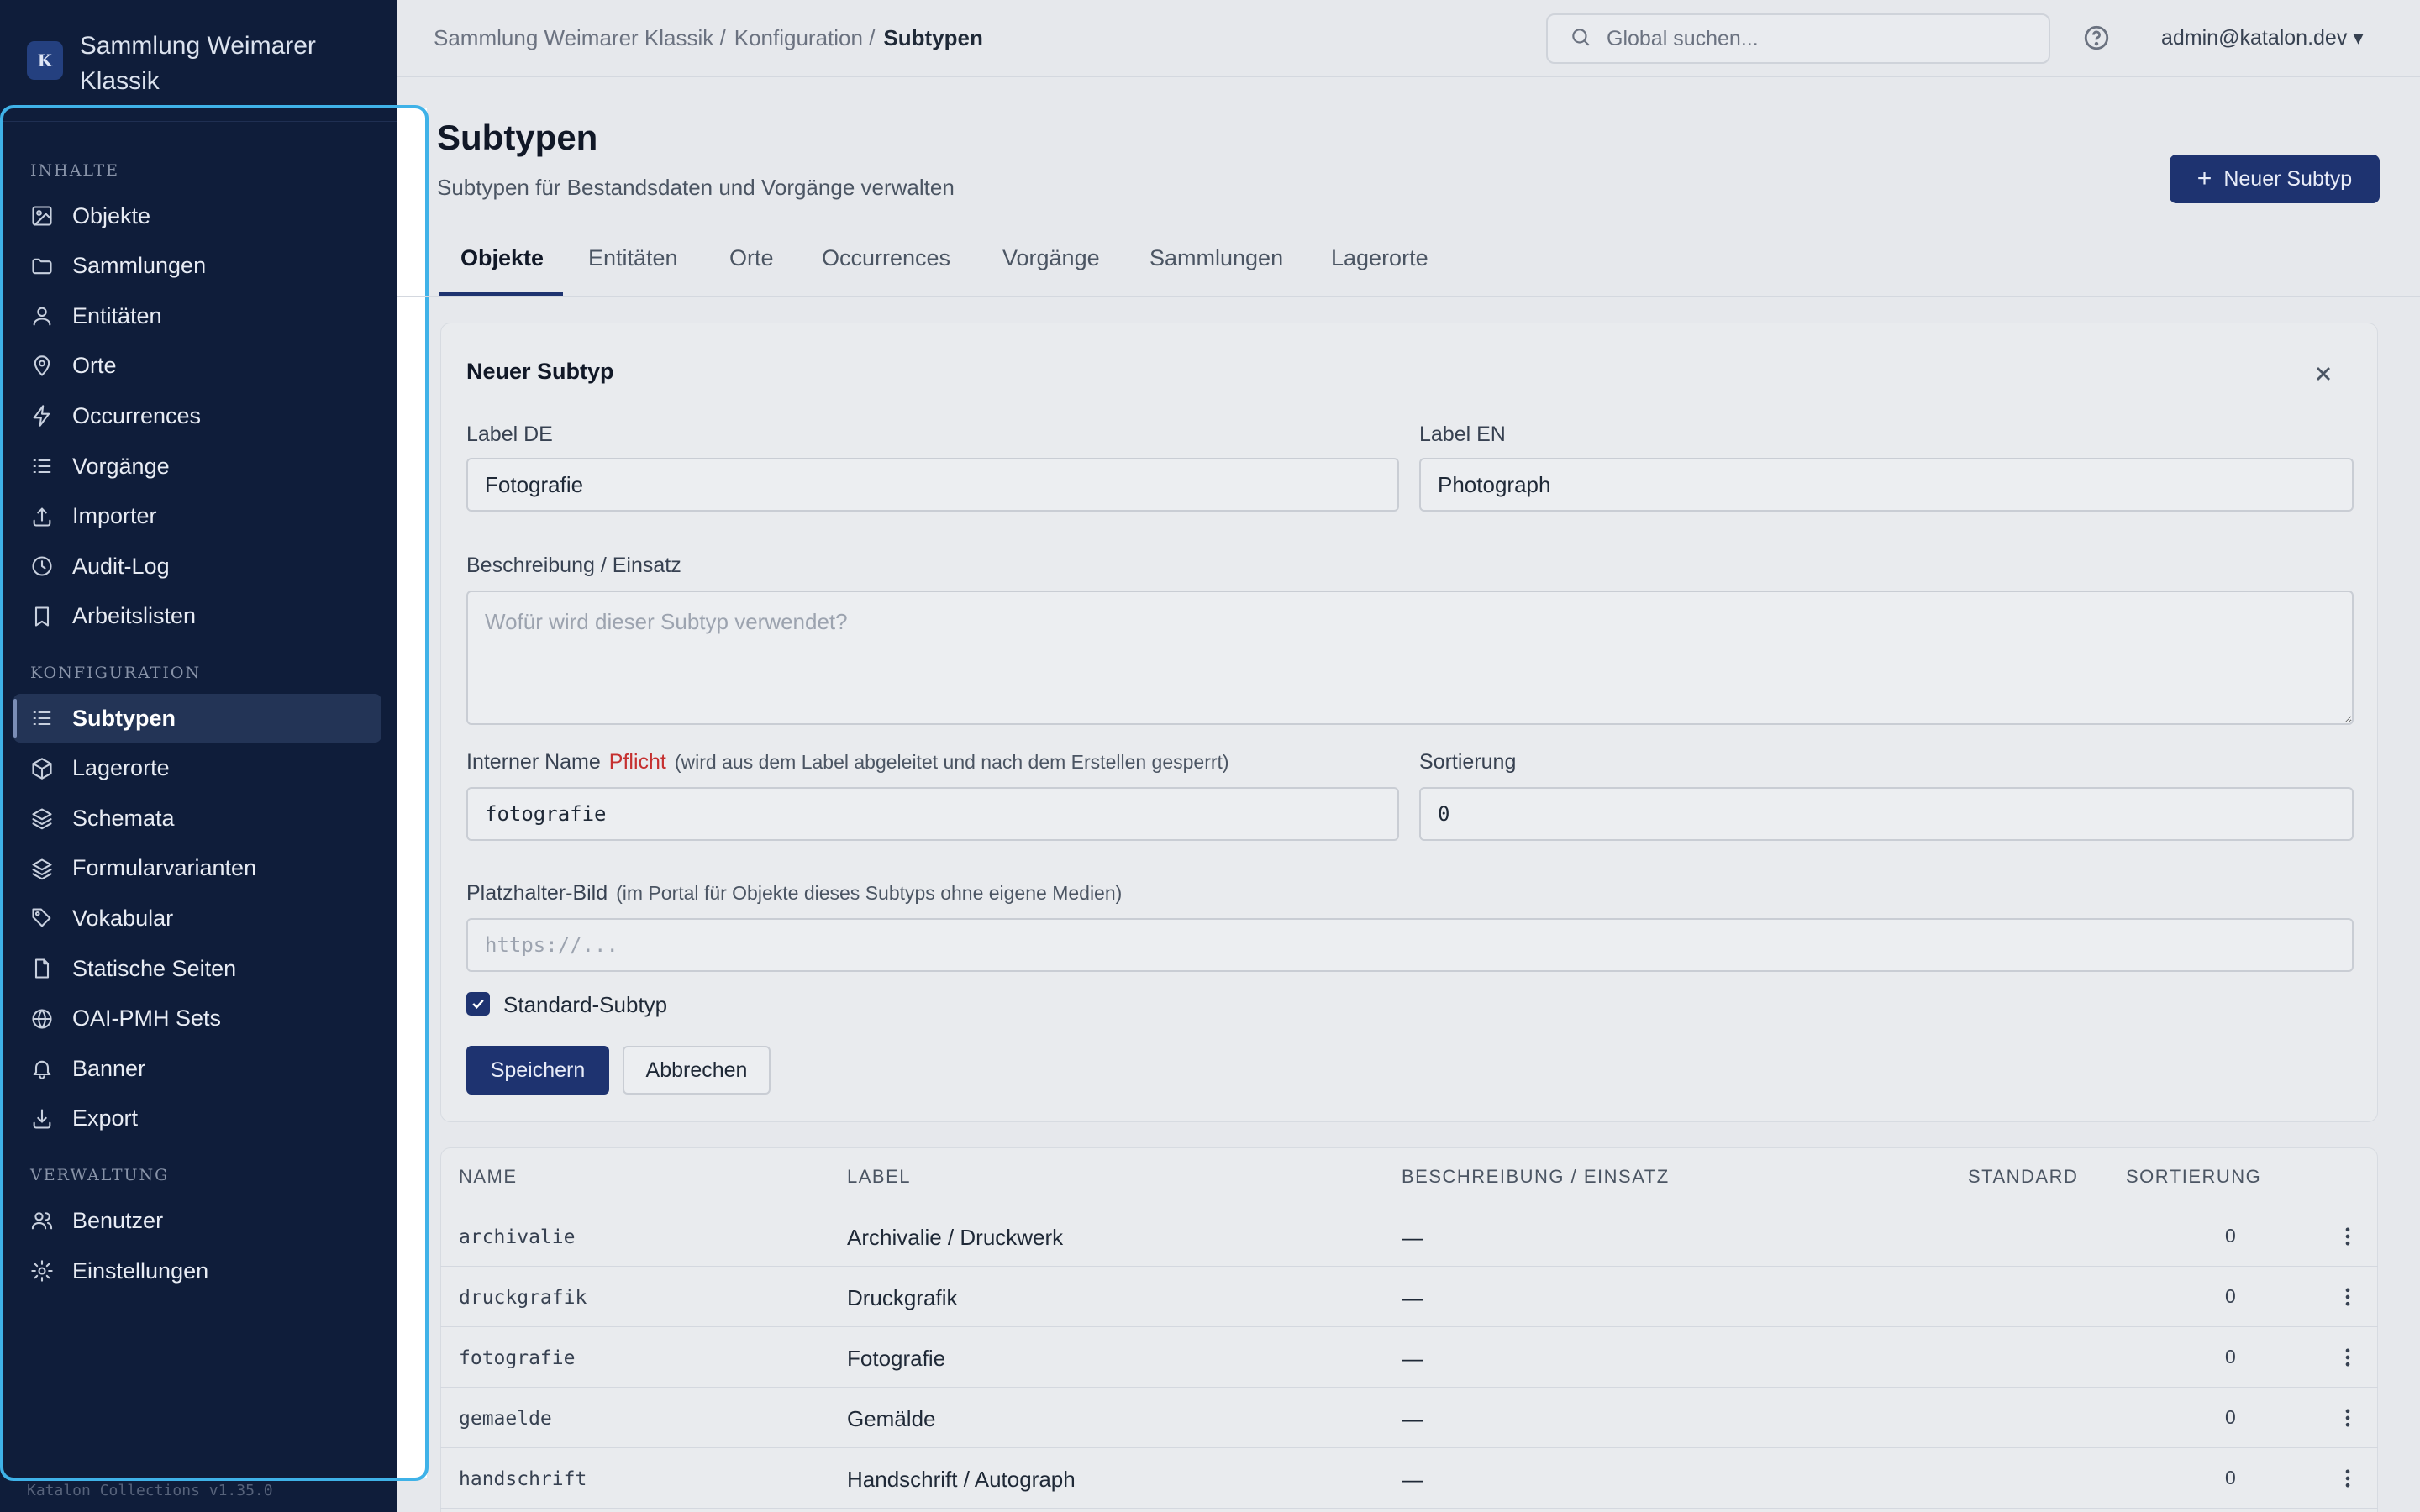 The image size is (2420, 1512). I want to click on tab-objekte: Objekte, so click(502, 258).